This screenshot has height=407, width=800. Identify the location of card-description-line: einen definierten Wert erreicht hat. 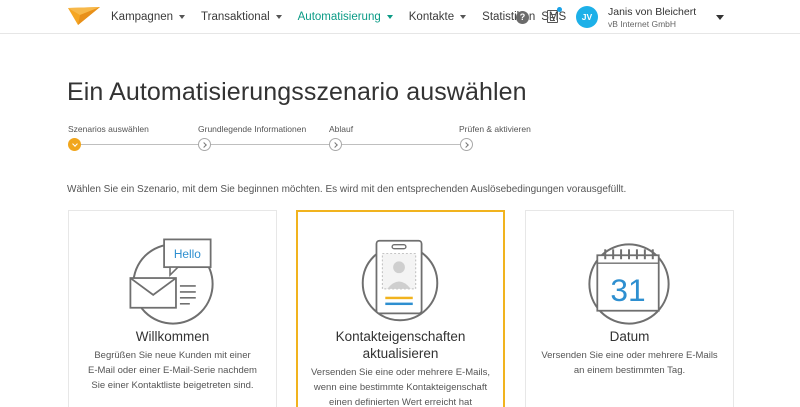
(400, 402).